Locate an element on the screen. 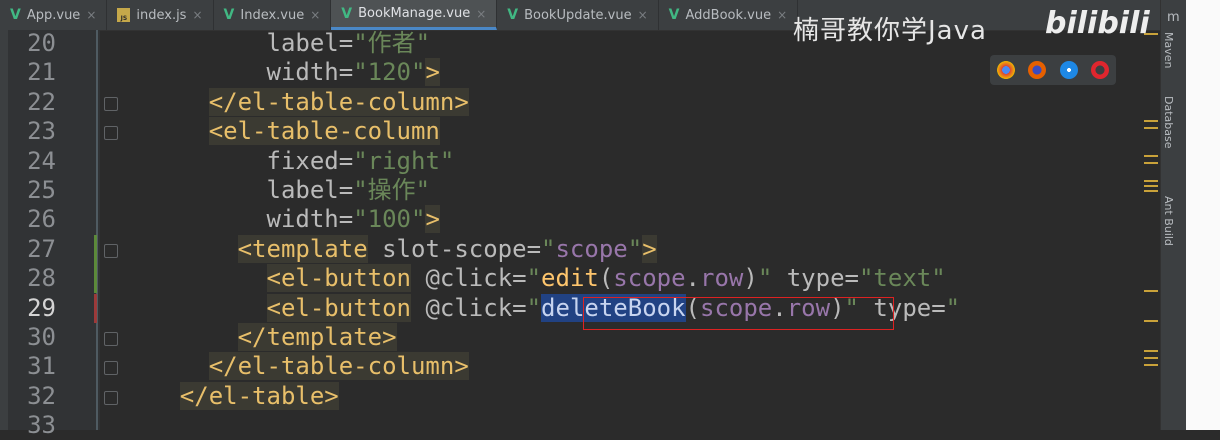 This screenshot has height=440, width=1220. line-number: 20 is located at coordinates (41, 43).